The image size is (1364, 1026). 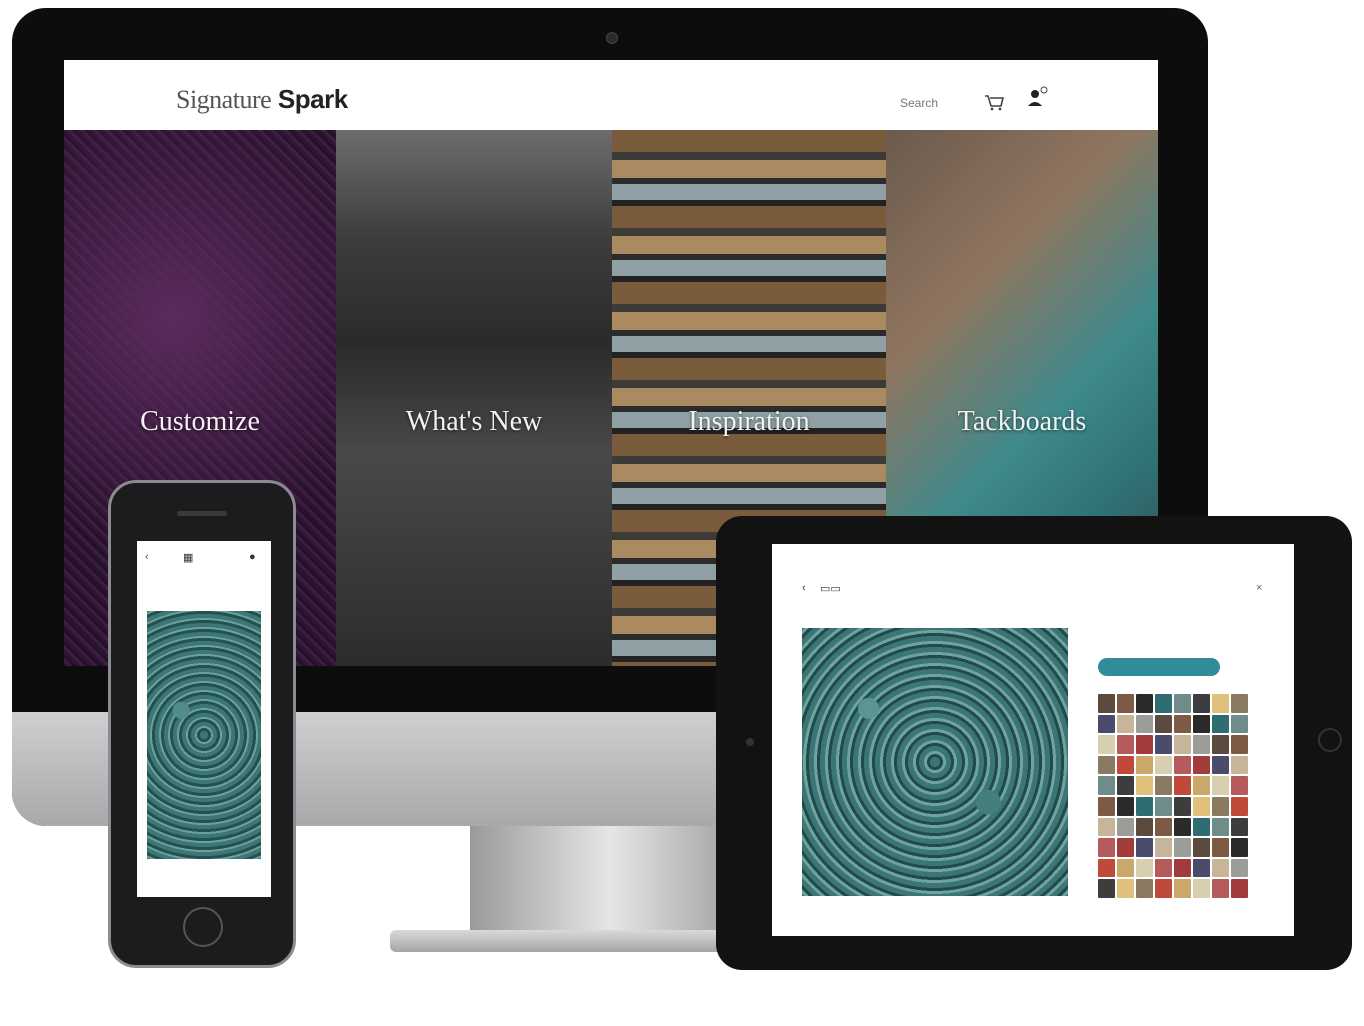 What do you see at coordinates (1036, 99) in the screenshot?
I see `user-icon` at bounding box center [1036, 99].